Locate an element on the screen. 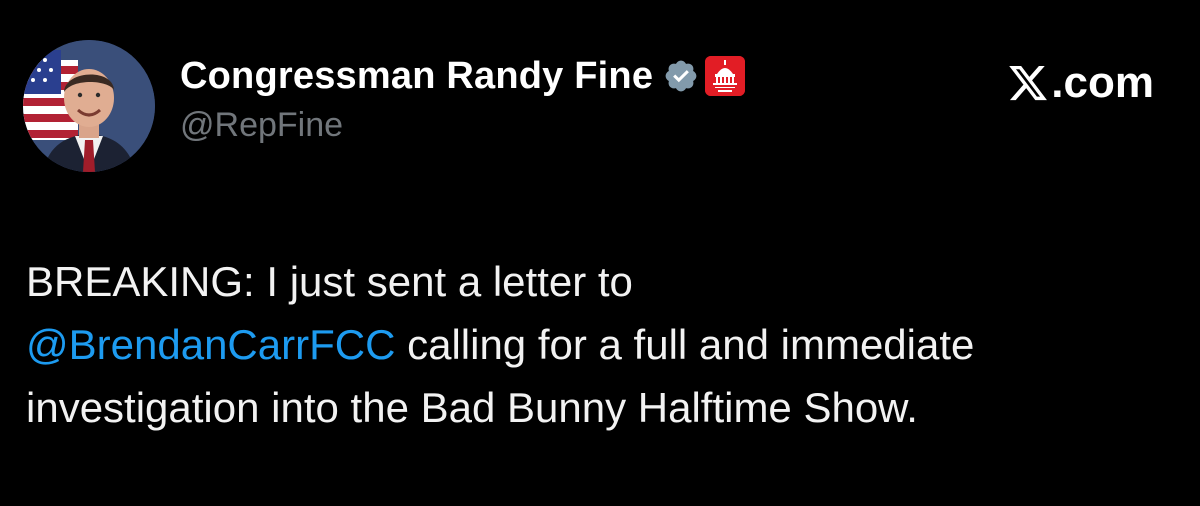 The width and height of the screenshot is (1200, 506). avatar-image is located at coordinates (89, 106).